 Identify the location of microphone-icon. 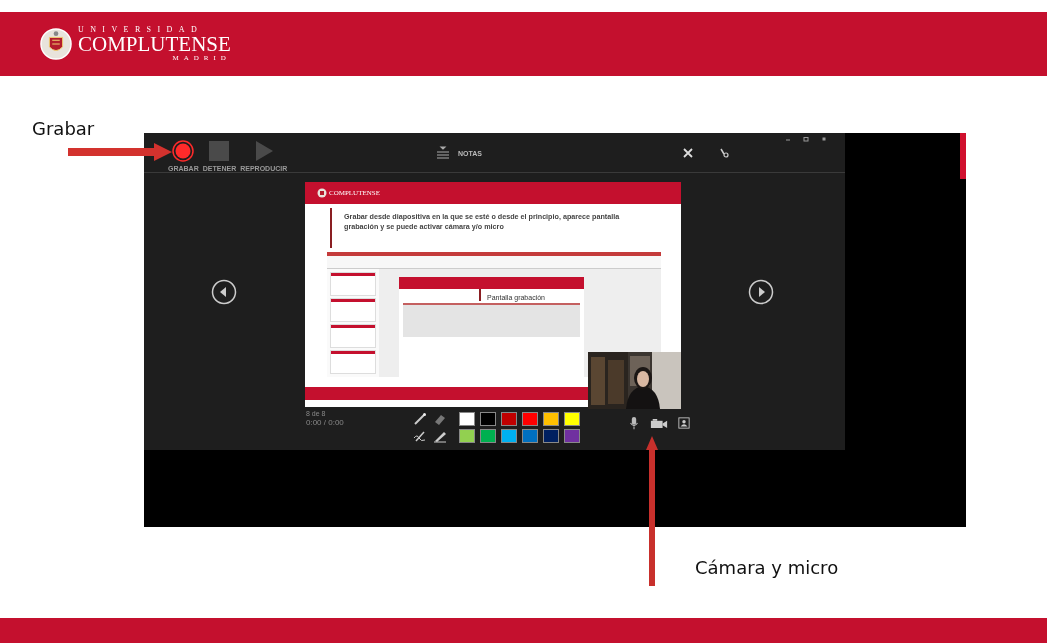
(634, 423).